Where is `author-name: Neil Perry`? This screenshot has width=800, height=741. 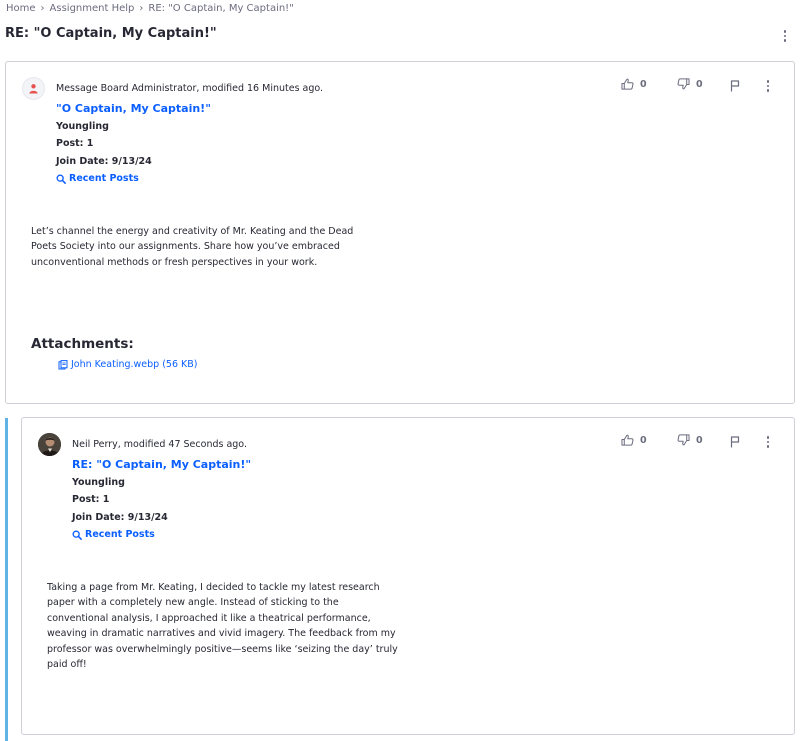
author-name: Neil Perry is located at coordinates (95, 444).